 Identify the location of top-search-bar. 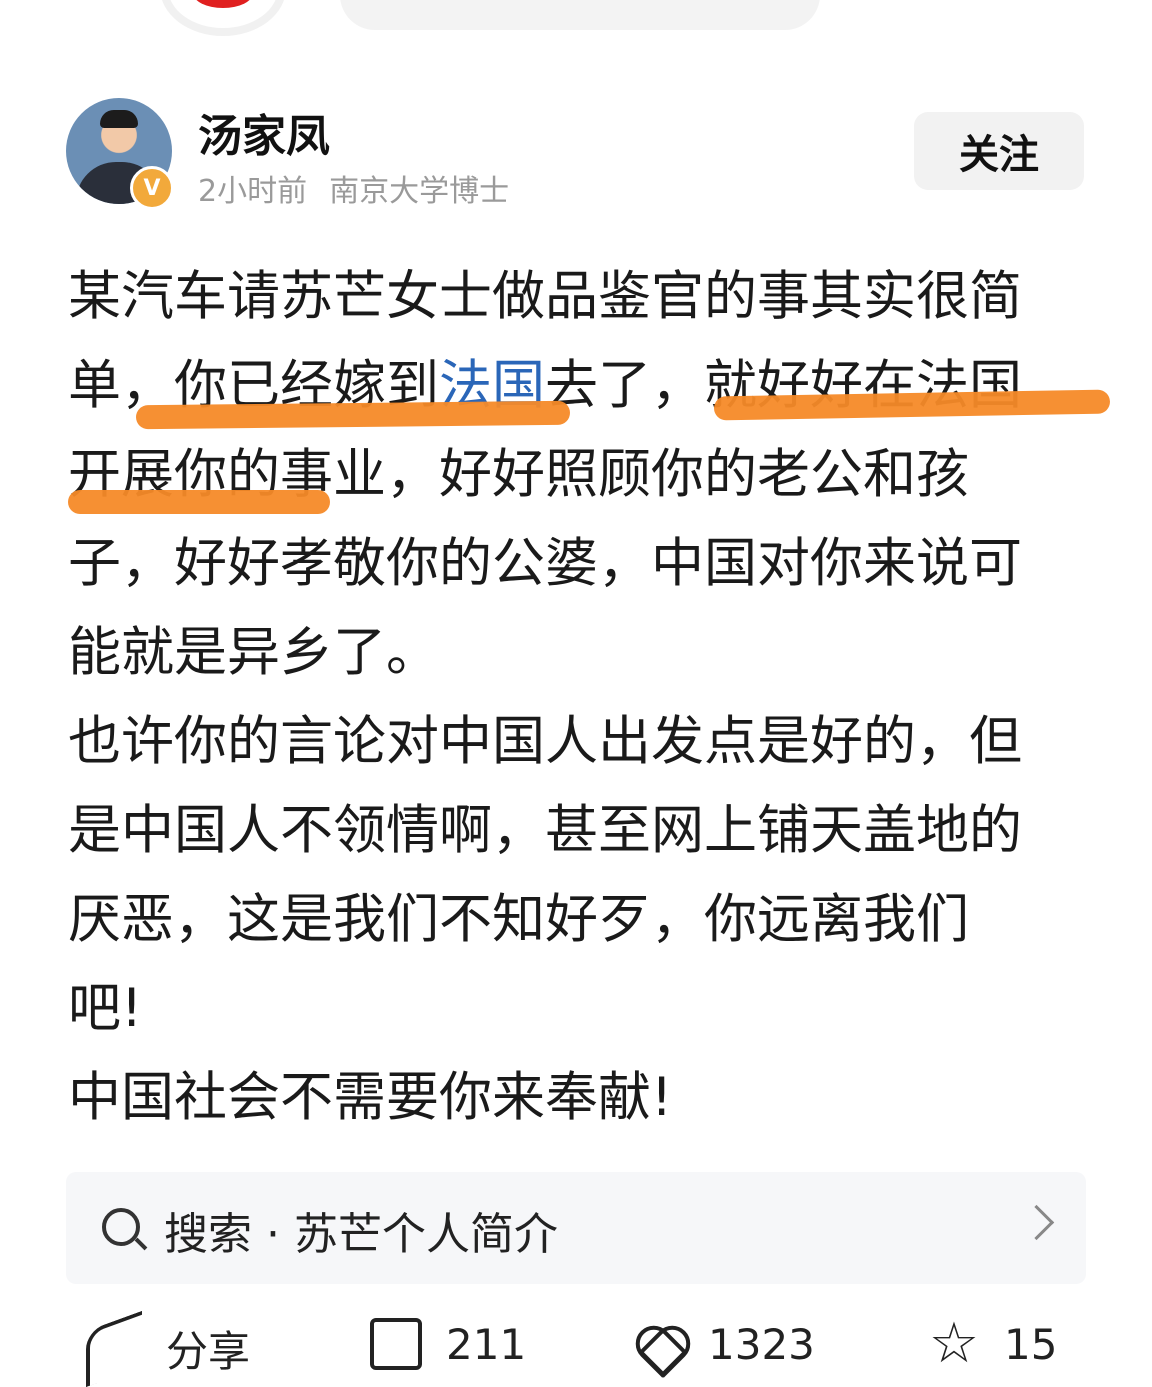
(580, 15).